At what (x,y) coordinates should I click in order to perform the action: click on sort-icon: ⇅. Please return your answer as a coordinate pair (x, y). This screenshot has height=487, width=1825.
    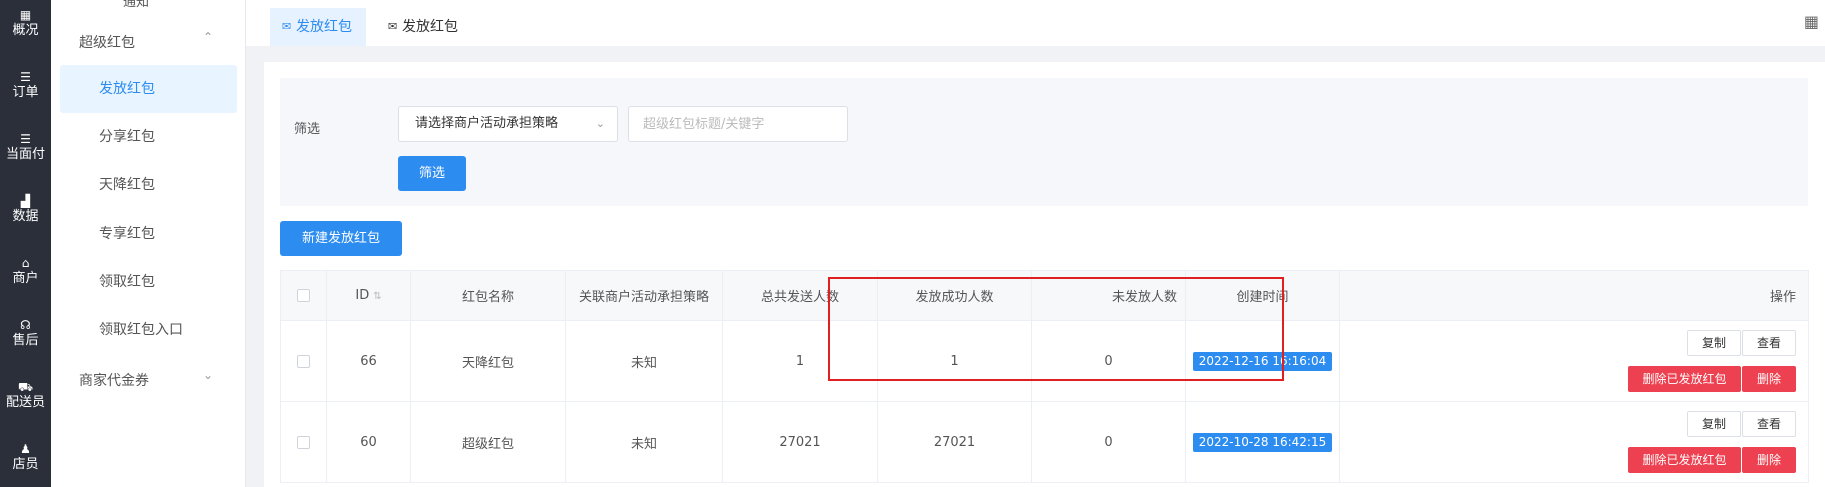
    Looking at the image, I should click on (377, 296).